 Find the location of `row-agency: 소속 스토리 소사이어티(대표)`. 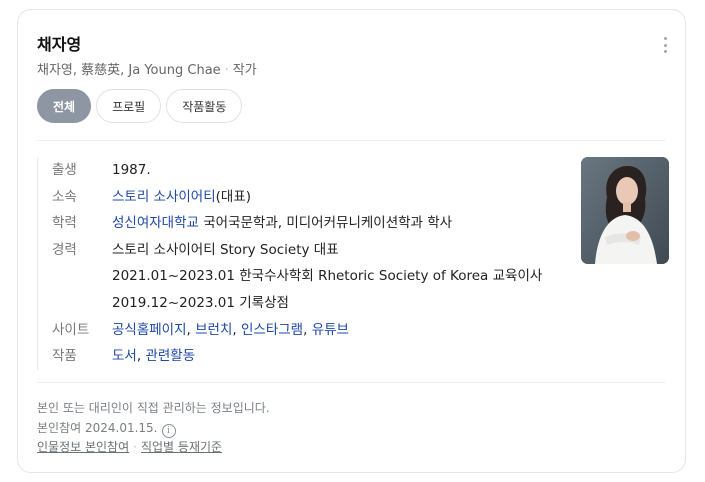

row-agency: 소속 스토리 소사이어티(대표) is located at coordinates (303, 197).